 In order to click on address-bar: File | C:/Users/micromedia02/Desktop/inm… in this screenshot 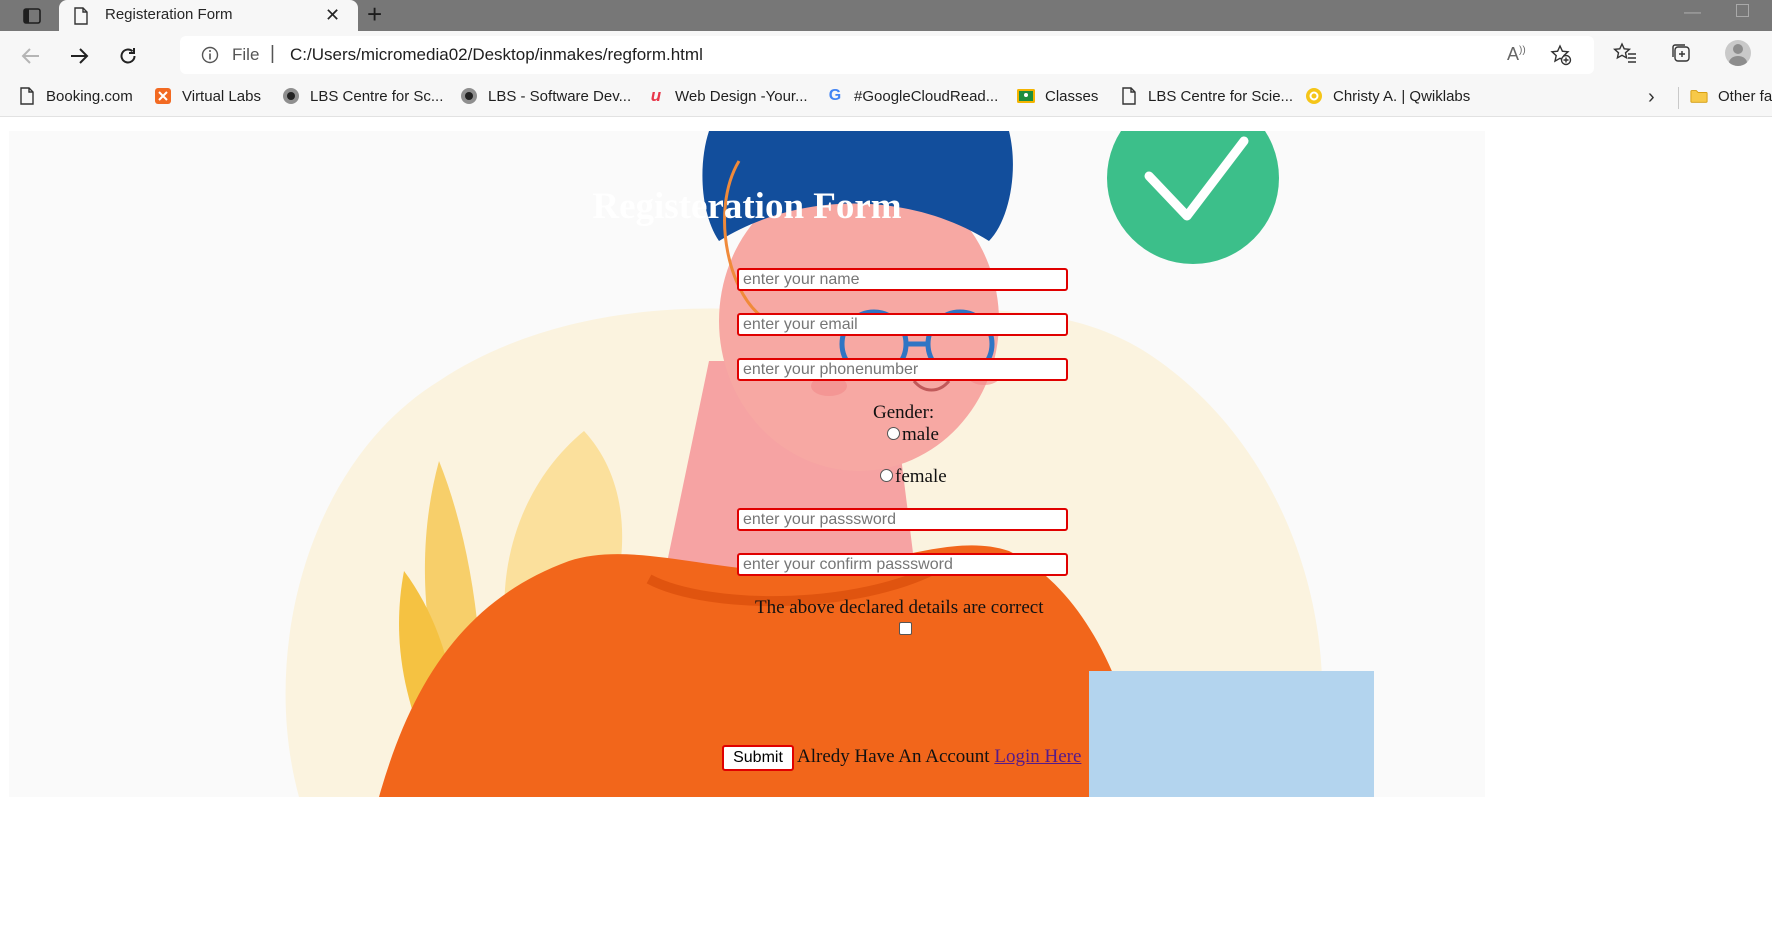, I will do `click(887, 55)`.